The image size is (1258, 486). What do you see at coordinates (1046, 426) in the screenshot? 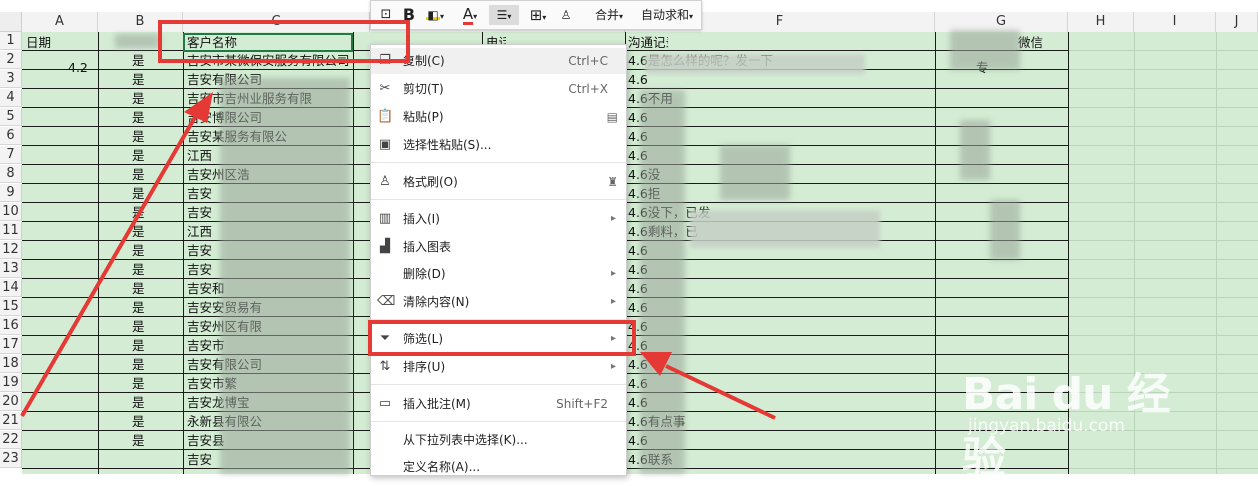
I see `watermark-url: jingyan.baidu.com` at bounding box center [1046, 426].